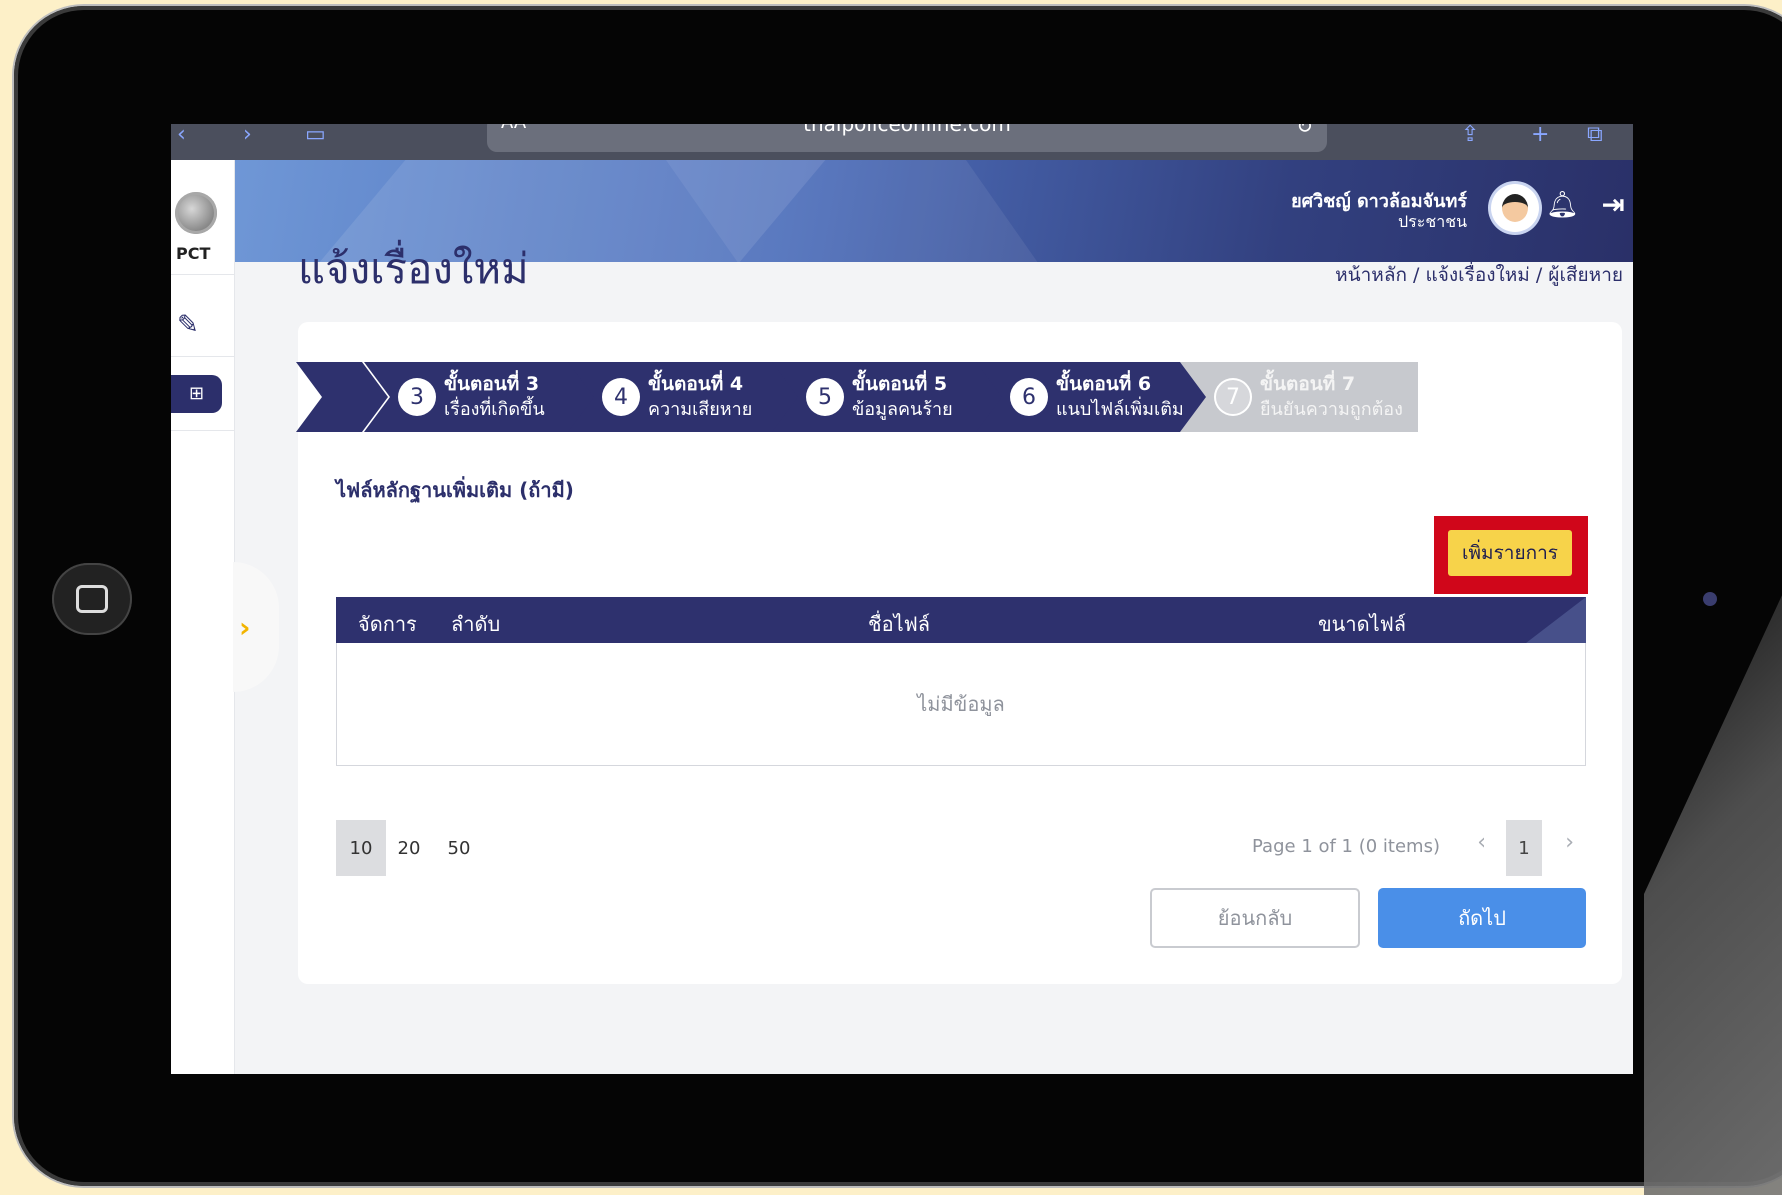 The width and height of the screenshot is (1782, 1195). Describe the element at coordinates (203, 617) in the screenshot. I see `sidebar: PCT ✎ ⊞` at that location.